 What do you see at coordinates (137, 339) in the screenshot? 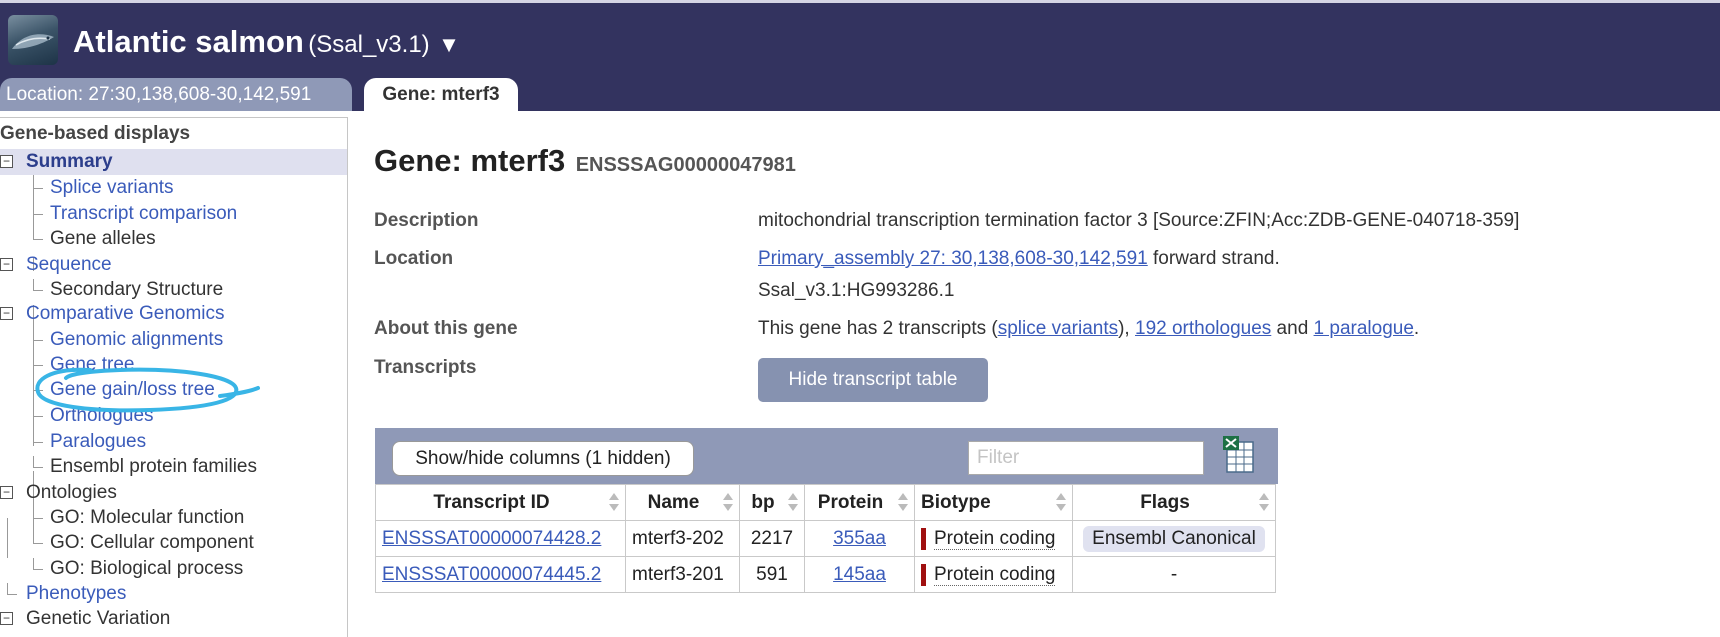
I see `sidebar-item-label: Genomic alignments` at bounding box center [137, 339].